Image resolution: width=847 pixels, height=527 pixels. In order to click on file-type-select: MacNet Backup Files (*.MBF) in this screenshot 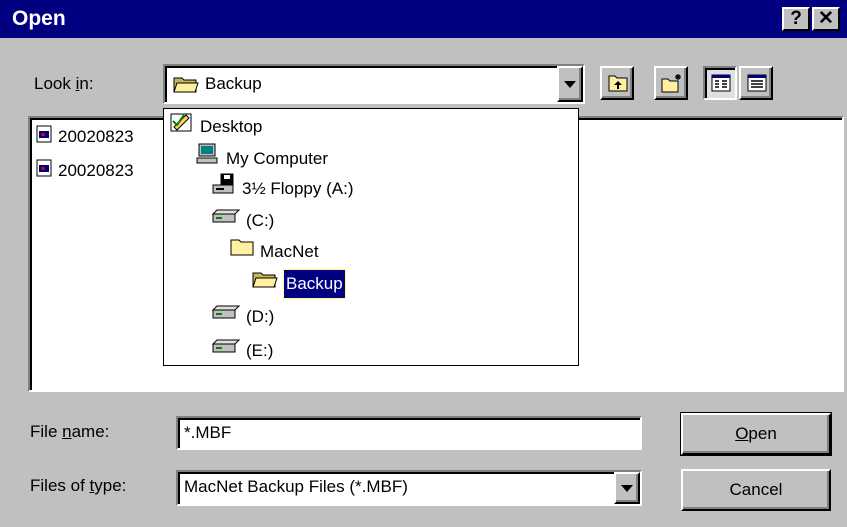, I will do `click(409, 488)`.